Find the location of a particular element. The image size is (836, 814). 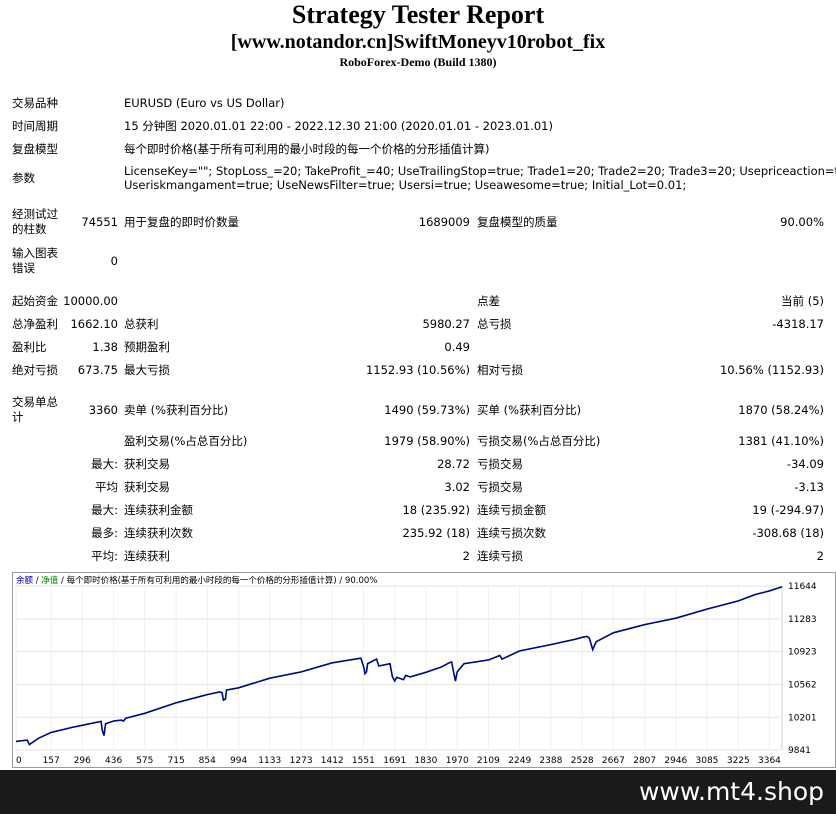

spread-label: 点差 is located at coordinates (488, 301).